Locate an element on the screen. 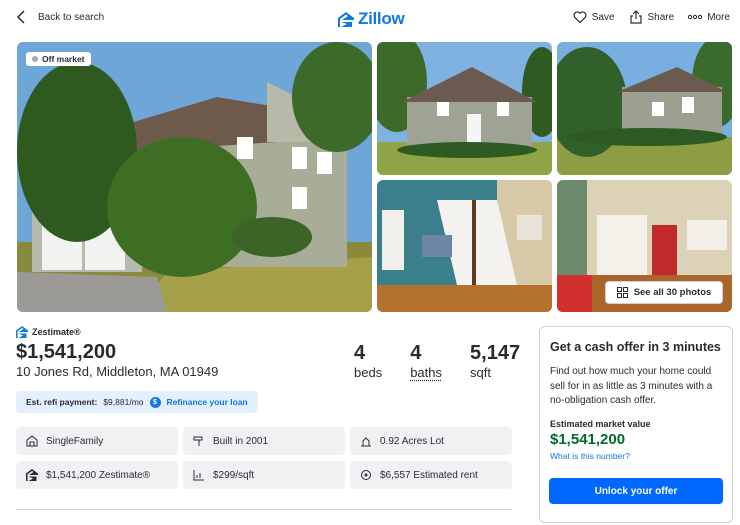 This screenshot has width=740, height=525. fact-text: $6,557 Estimated rent is located at coordinates (429, 475).